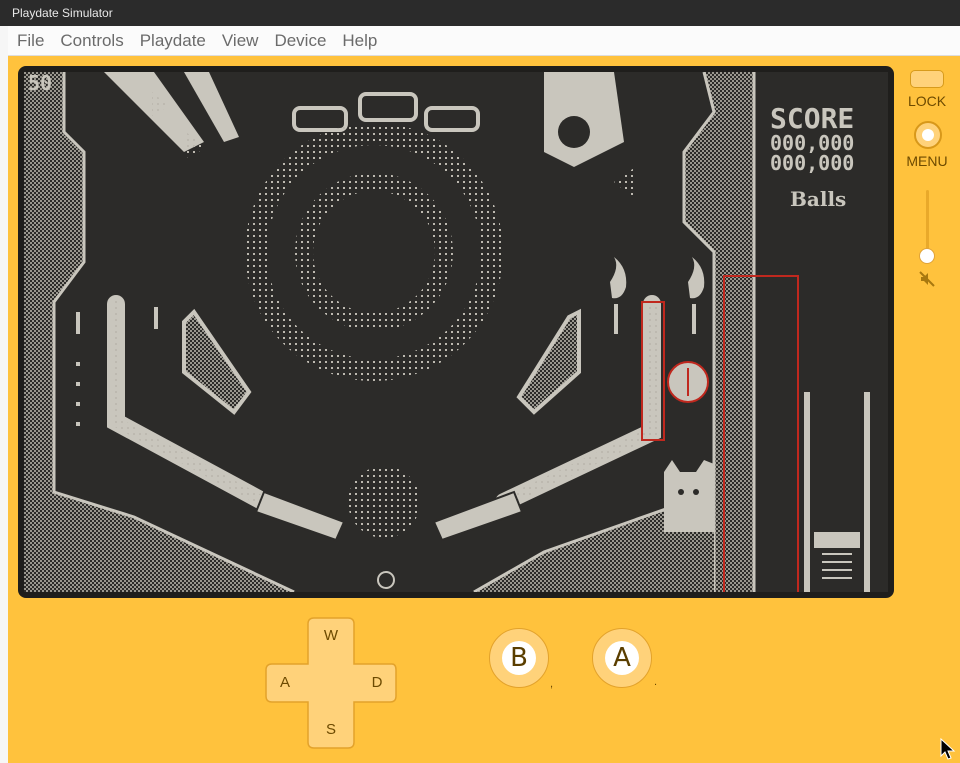  Describe the element at coordinates (656, 682) in the screenshot. I see `a-key-hint: .` at that location.